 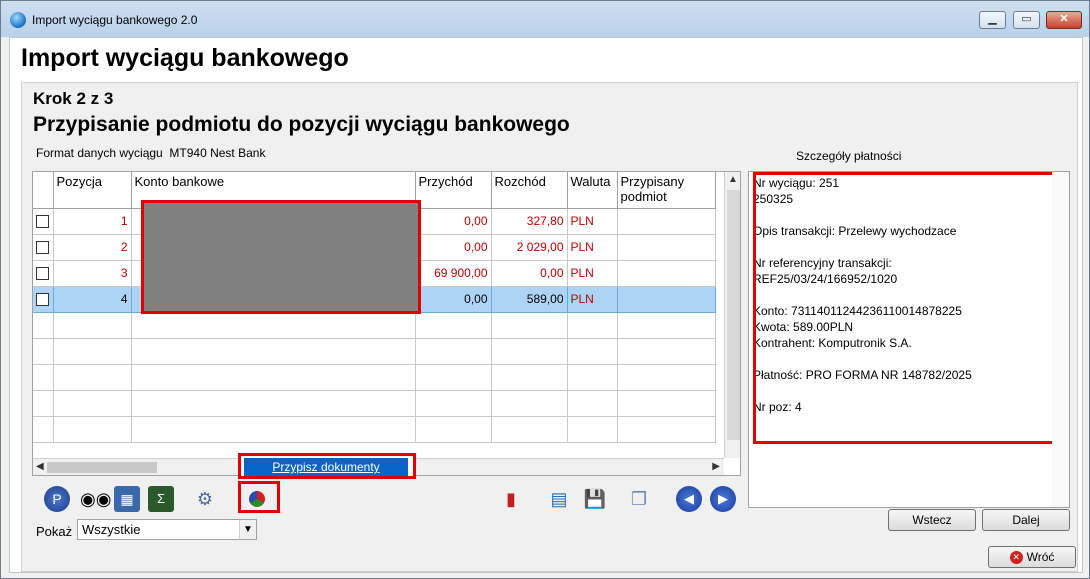 I want to click on calendar-table-icon: ▦, so click(x=127, y=499).